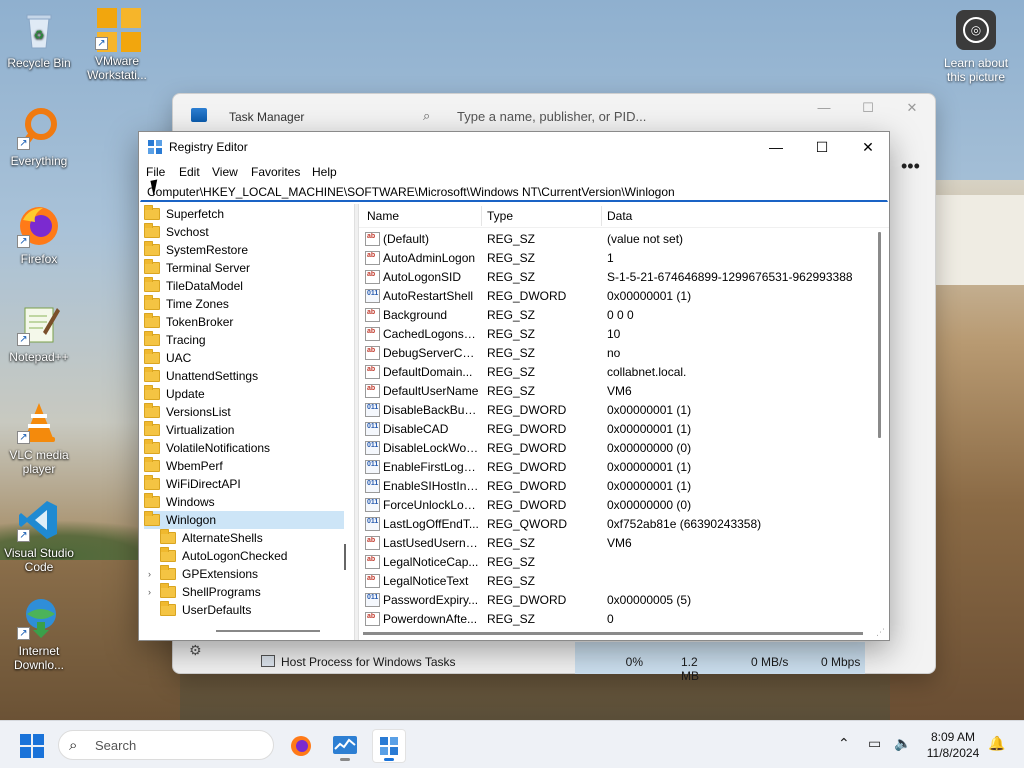 Image resolution: width=1024 pixels, height=768 pixels. I want to click on value-row: ab CachedLogonsC... REG_SZ 10, so click(624, 334).